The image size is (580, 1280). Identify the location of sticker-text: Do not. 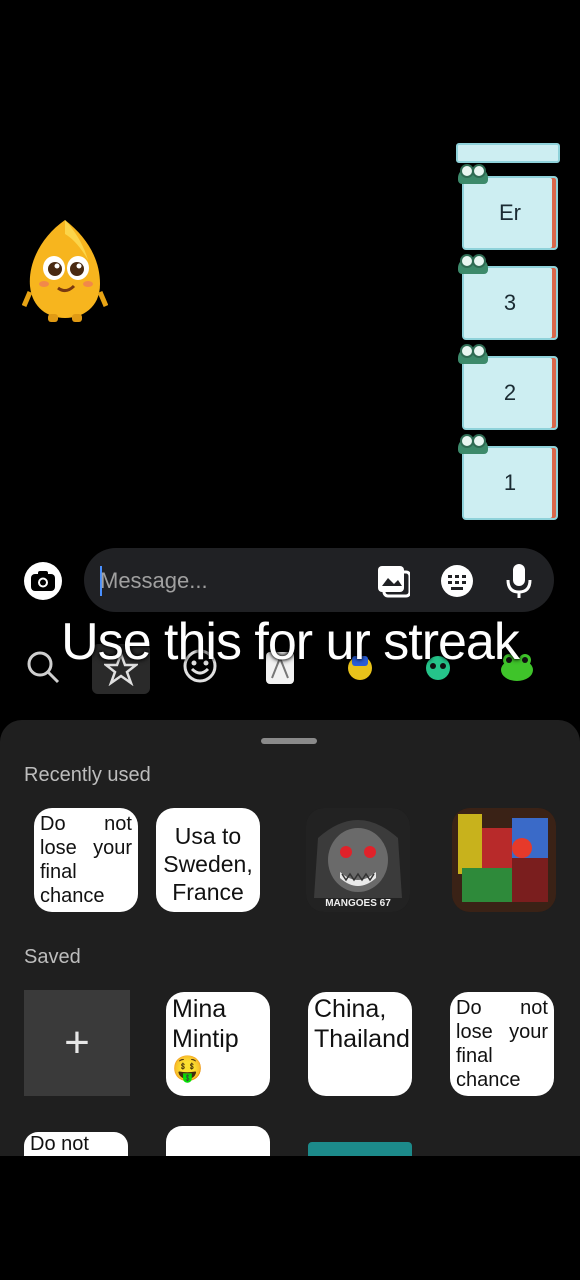
(59, 1144).